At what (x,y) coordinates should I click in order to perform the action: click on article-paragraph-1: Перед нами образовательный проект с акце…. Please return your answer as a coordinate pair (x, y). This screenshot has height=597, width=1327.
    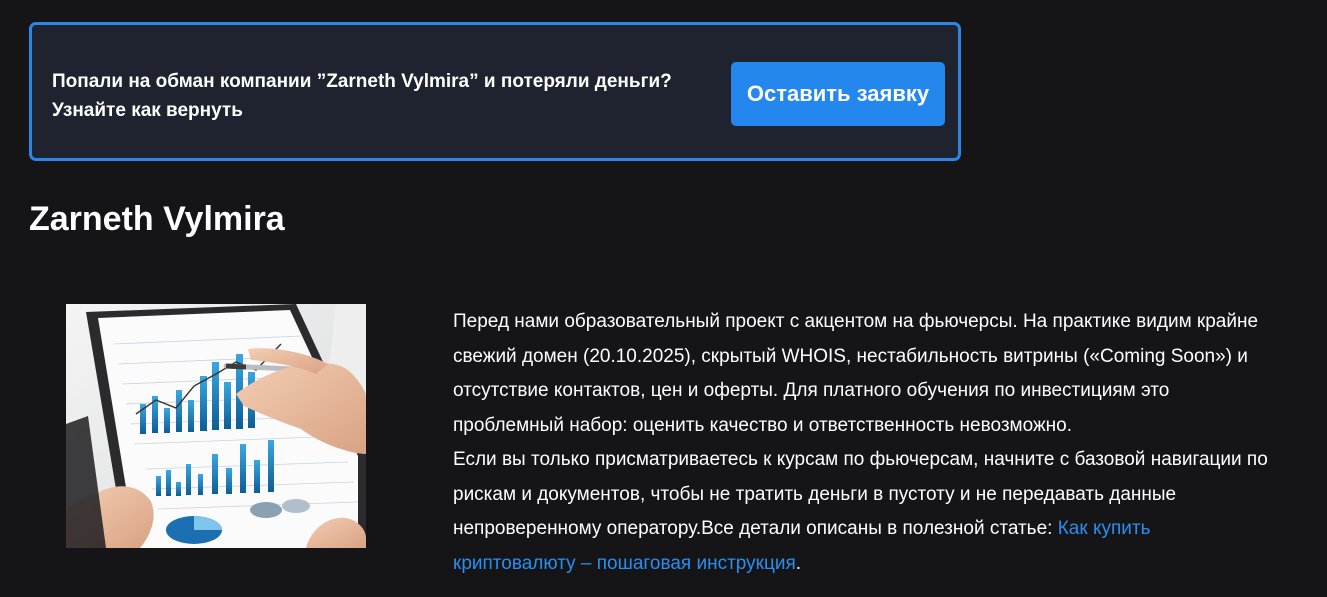
    Looking at the image, I should click on (883, 374).